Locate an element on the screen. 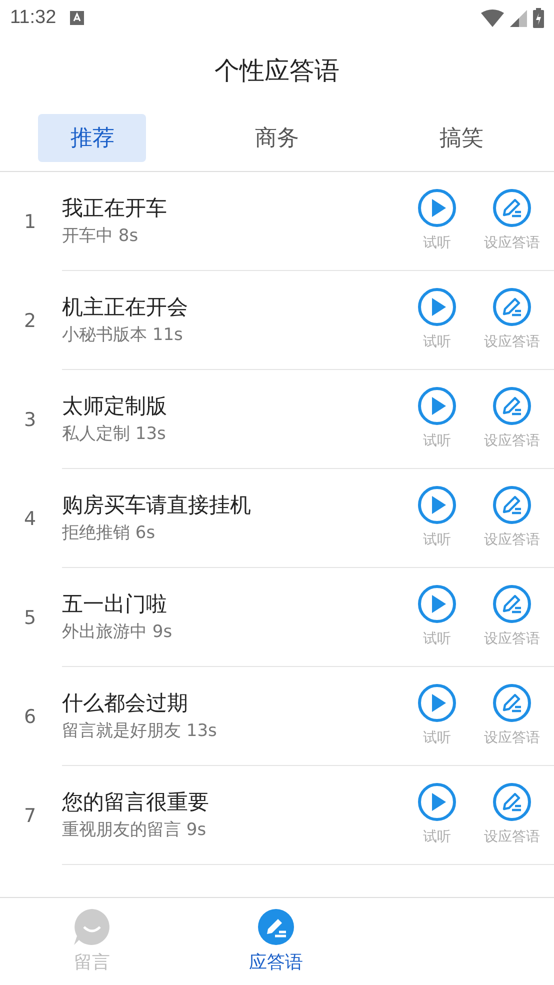 This screenshot has width=554, height=985. row-number: 6 is located at coordinates (31, 717).